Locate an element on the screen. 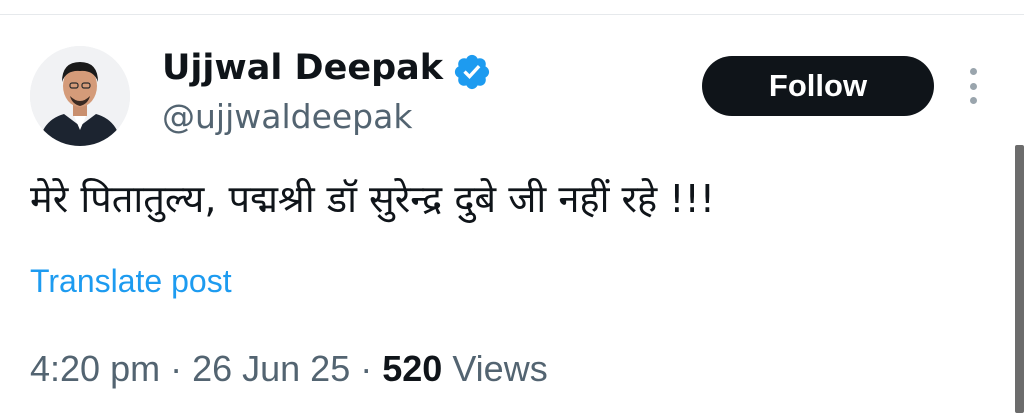 Image resolution: width=1024 pixels, height=413 pixels. tweet-date: 26 Jun 25 is located at coordinates (271, 368).